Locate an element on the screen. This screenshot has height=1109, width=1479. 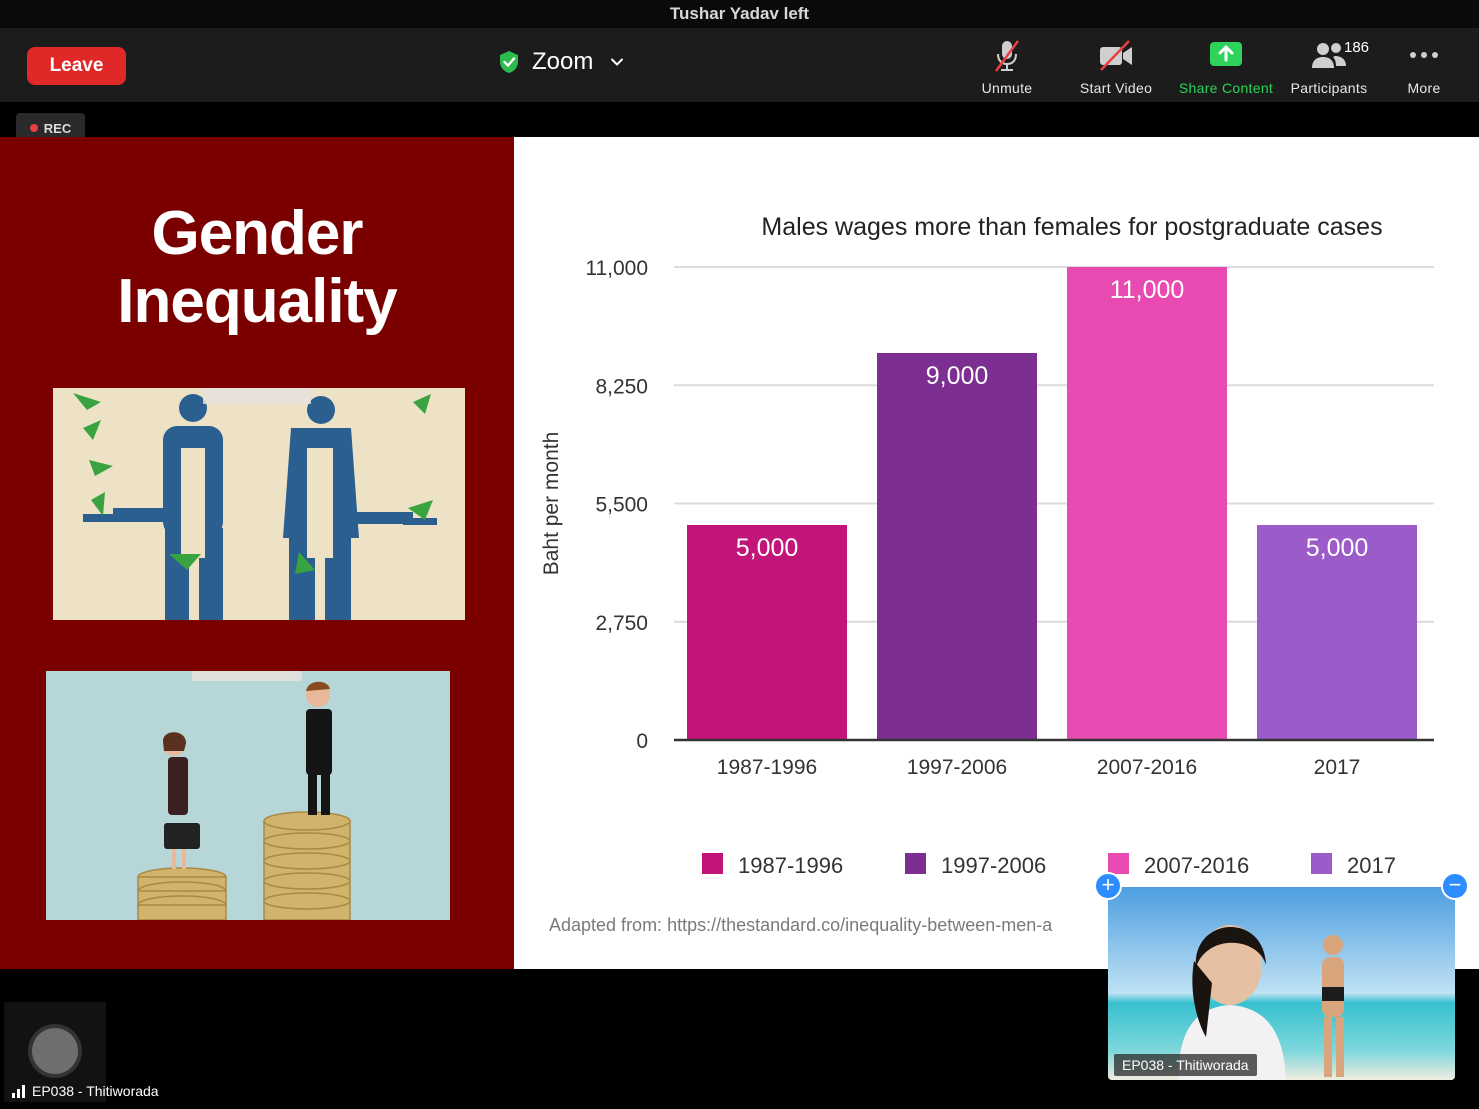
y-axis-label: Baht per month is located at coordinates (551, 504).